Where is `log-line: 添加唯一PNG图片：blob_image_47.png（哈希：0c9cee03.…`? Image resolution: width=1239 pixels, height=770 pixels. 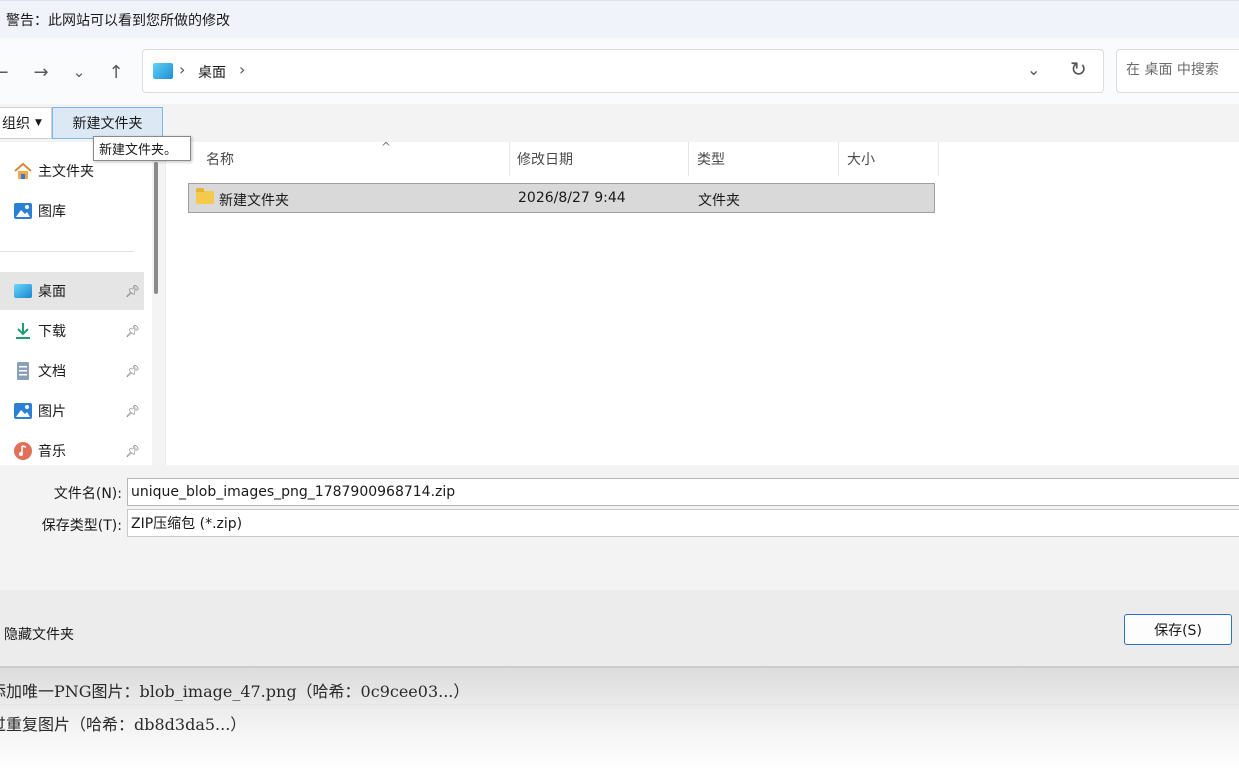 log-line: 添加唯一PNG图片：blob_image_47.png（哈希：0c9cee03.… is located at coordinates (235, 691).